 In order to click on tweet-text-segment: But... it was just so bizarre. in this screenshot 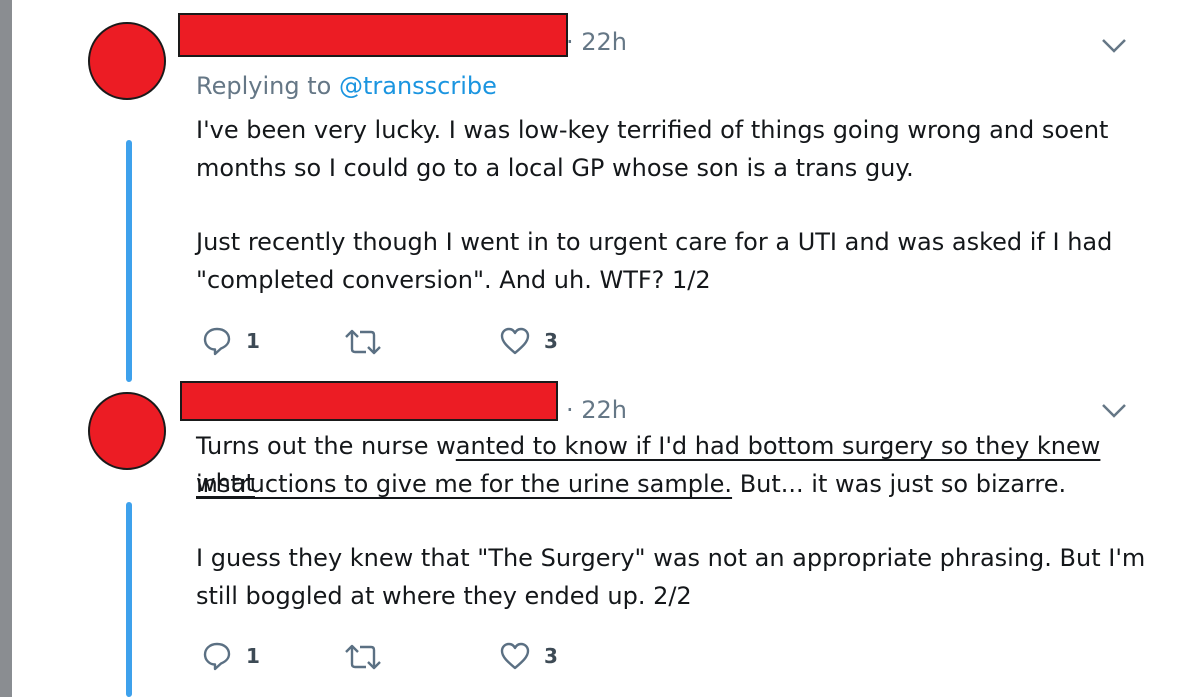, I will do `click(899, 484)`.